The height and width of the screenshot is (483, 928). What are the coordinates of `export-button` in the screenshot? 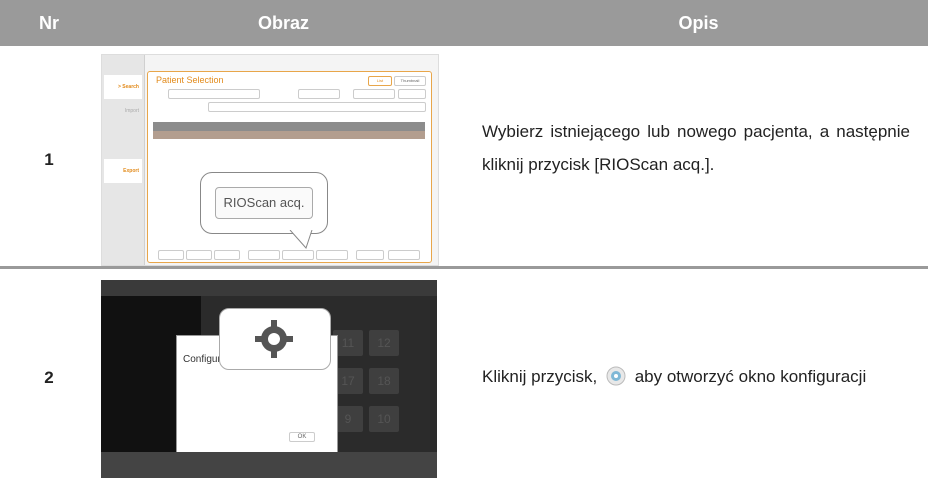 It's located at (370, 255).